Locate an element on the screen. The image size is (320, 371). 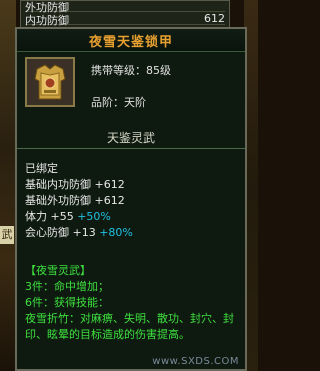
stat-line: 体力 +55 +50% is located at coordinates (132, 217).